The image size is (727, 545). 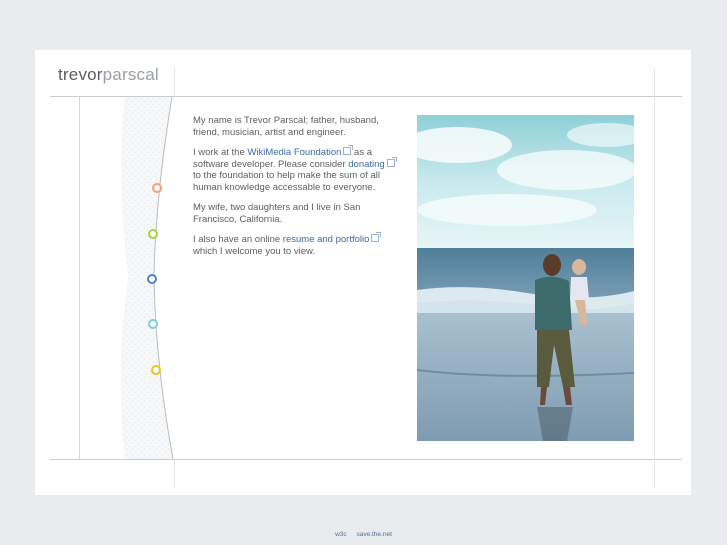 What do you see at coordinates (153, 234) in the screenshot?
I see `nav-dot-green` at bounding box center [153, 234].